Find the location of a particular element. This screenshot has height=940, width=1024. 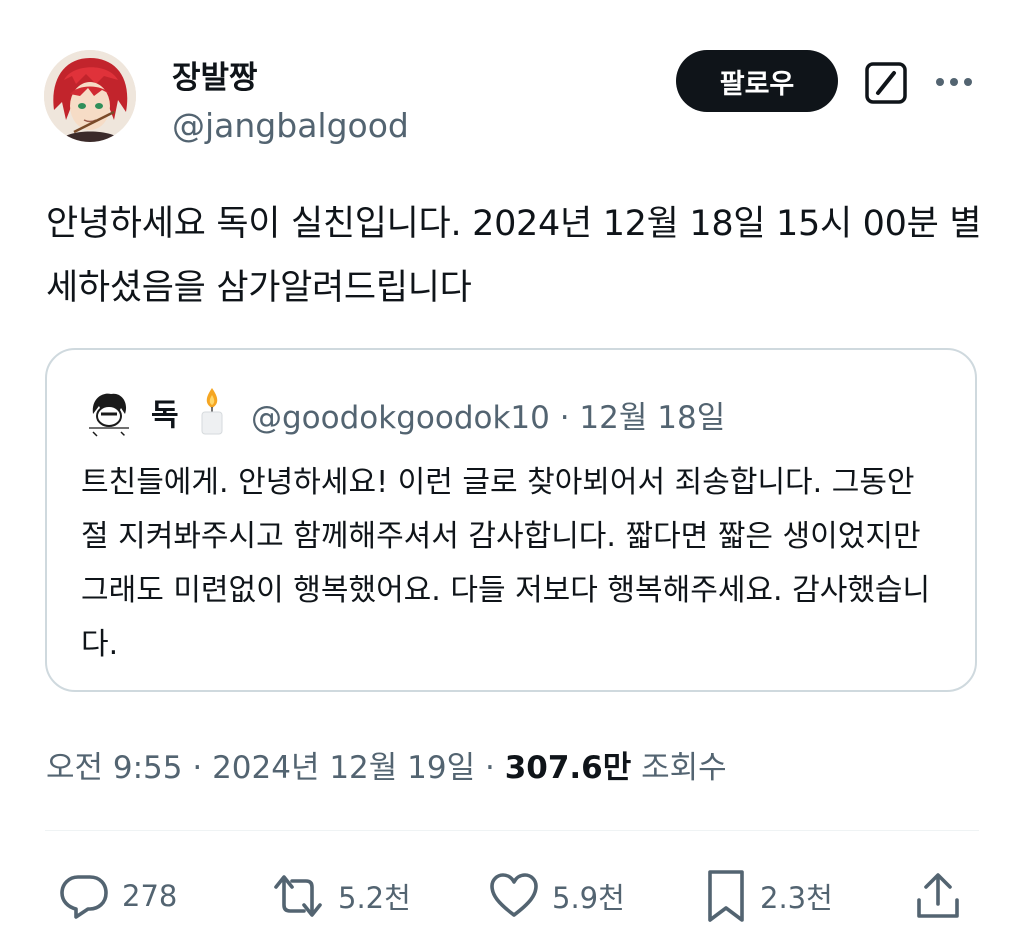

quoted-author-avatar is located at coordinates (109, 412).